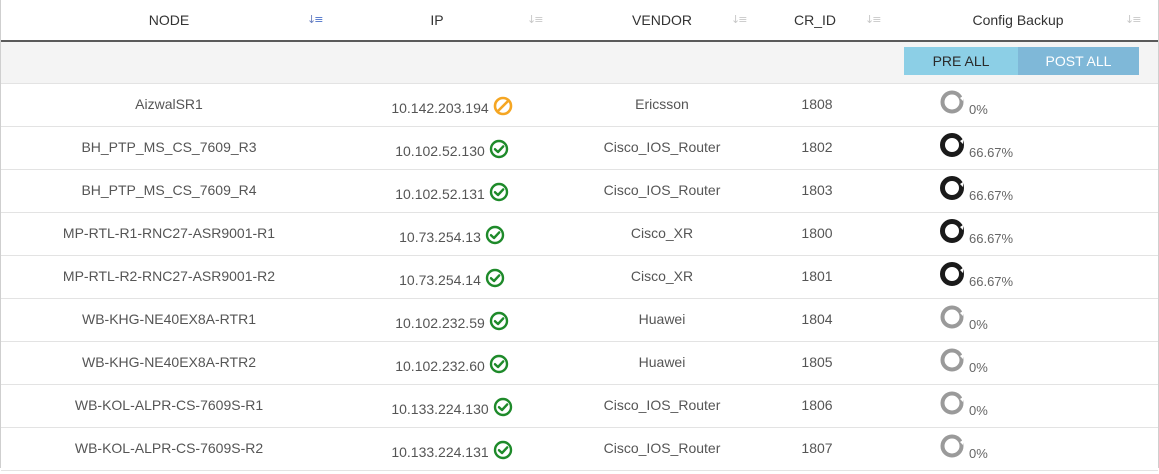 The image size is (1159, 474). I want to click on cr-id: 1802, so click(817, 147).